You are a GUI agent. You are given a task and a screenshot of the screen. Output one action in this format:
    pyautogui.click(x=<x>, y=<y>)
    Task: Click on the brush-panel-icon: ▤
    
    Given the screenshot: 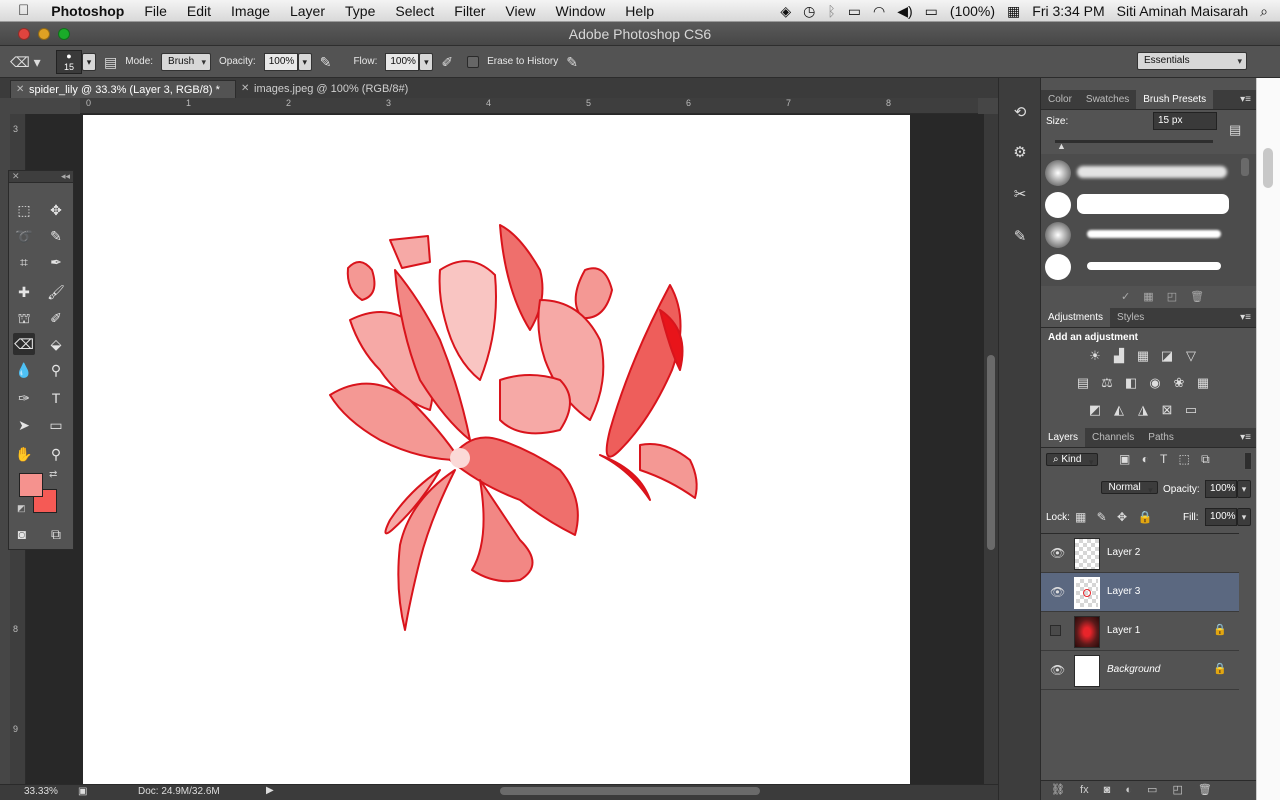 What is the action you would take?
    pyautogui.click(x=110, y=62)
    